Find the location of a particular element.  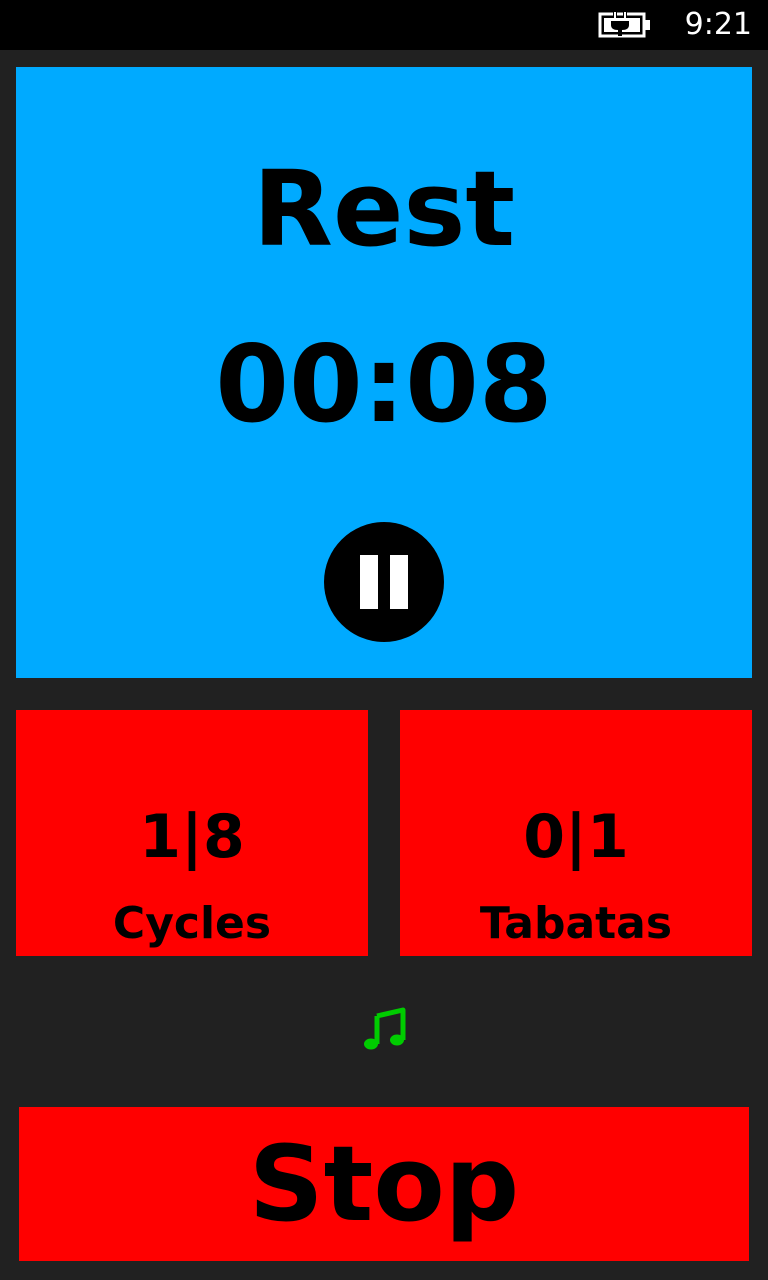

music-note-icon is located at coordinates (385, 1029).